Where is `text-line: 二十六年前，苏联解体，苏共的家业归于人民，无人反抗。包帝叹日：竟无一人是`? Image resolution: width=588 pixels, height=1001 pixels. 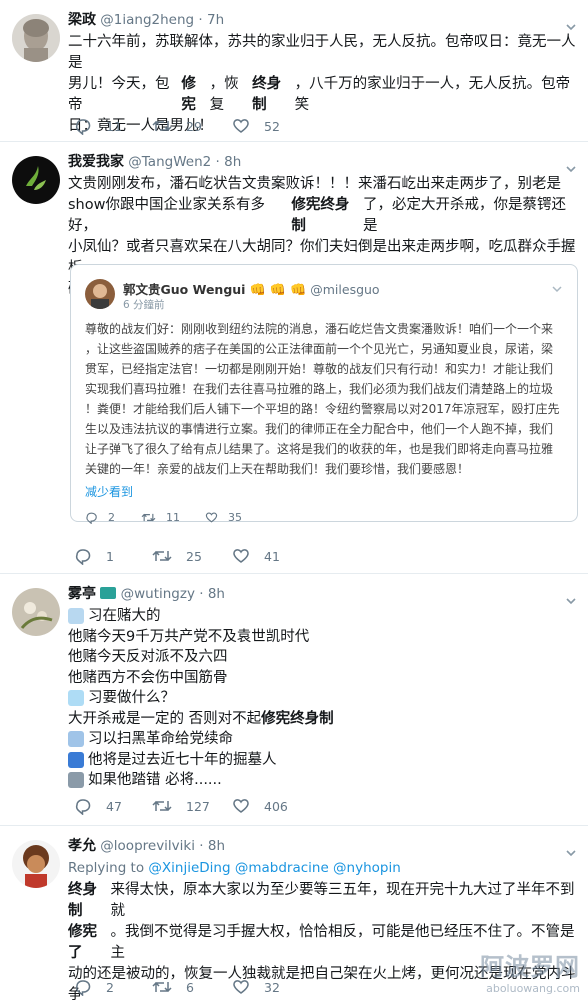 text-line: 二十六年前，苏联解体，苏共的家业归于人民，无人反抗。包帝叹日：竟无一人是 is located at coordinates (323, 53).